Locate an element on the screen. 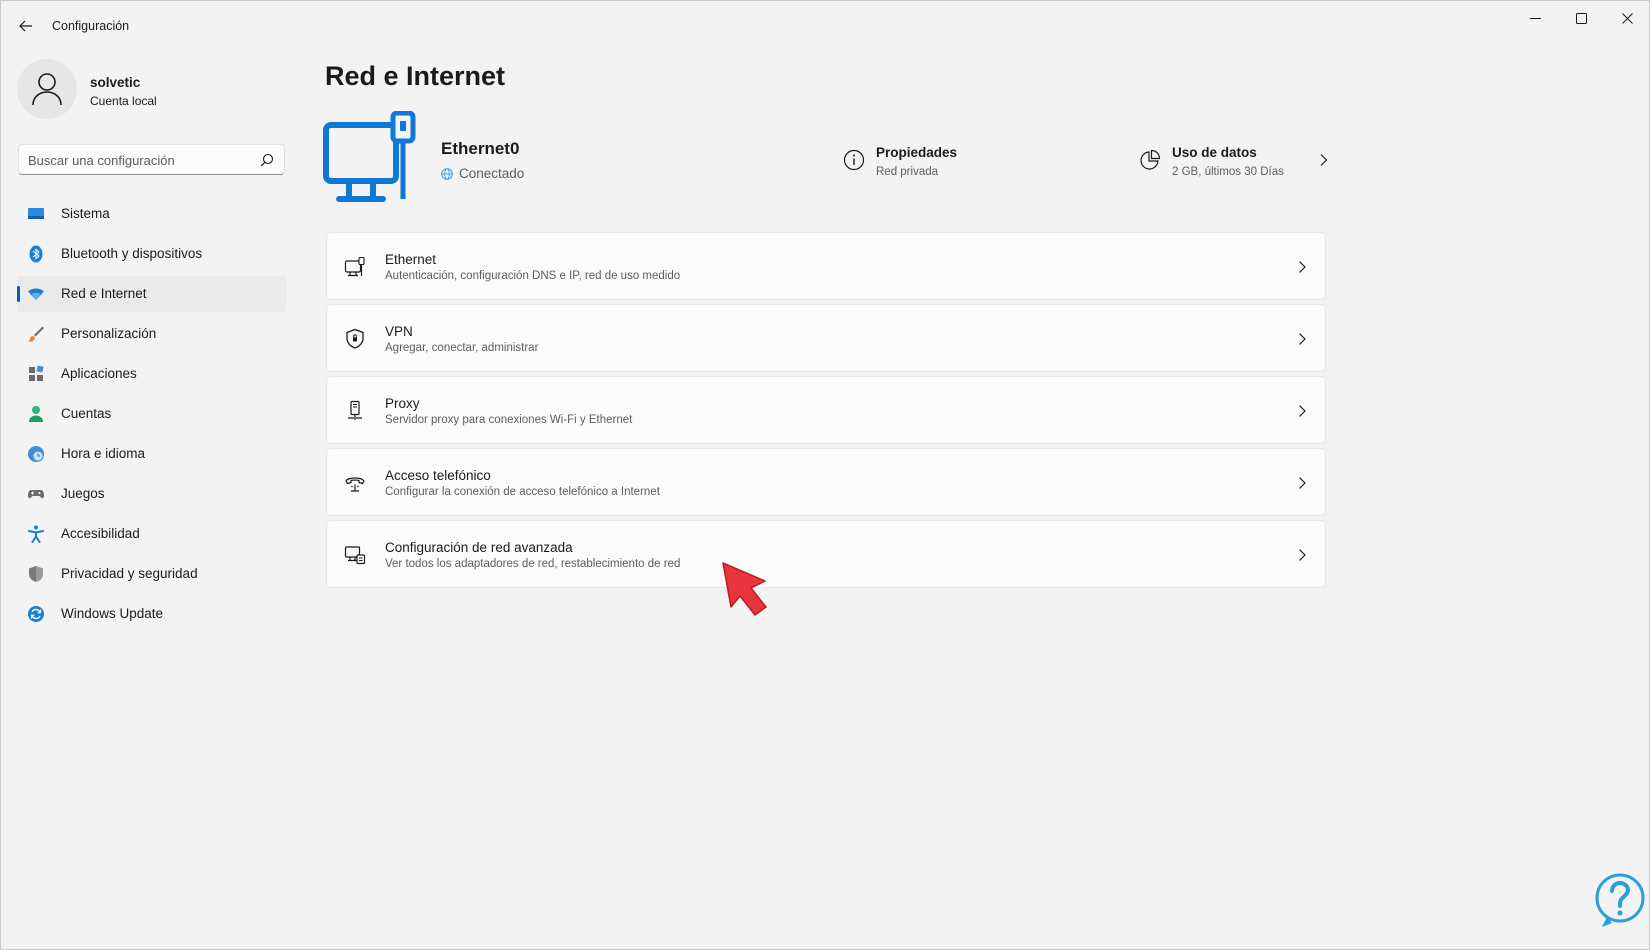 This screenshot has width=1650, height=950. ethernet-icon is located at coordinates (354, 266).